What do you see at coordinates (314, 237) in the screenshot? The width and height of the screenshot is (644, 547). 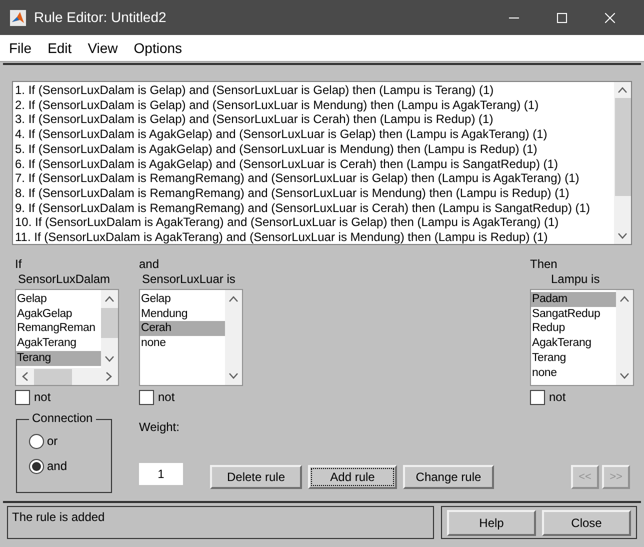 I see `rule-item: 11. If (SensorLuxDalam is AgakTerang) and (SensorLuxLuar is Mendung) then (Lampu is Redup) (1)` at bounding box center [314, 237].